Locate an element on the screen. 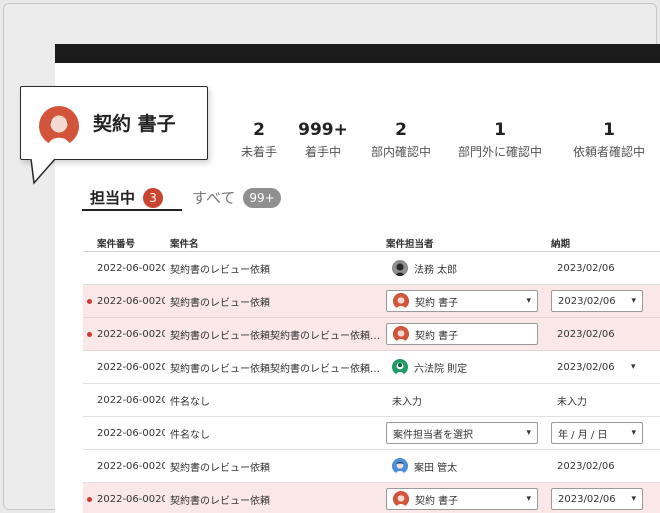 Image resolution: width=660 pixels, height=513 pixels. table-row: 2022-06-0020 件名なし 未入力 未入力 is located at coordinates (371, 400).